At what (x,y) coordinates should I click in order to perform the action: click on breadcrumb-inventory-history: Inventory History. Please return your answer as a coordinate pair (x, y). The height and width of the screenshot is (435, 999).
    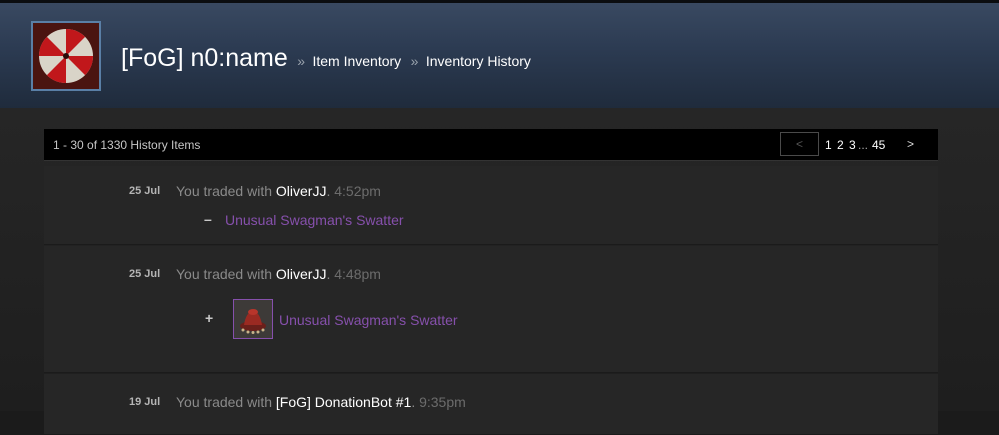
    Looking at the image, I should click on (478, 61).